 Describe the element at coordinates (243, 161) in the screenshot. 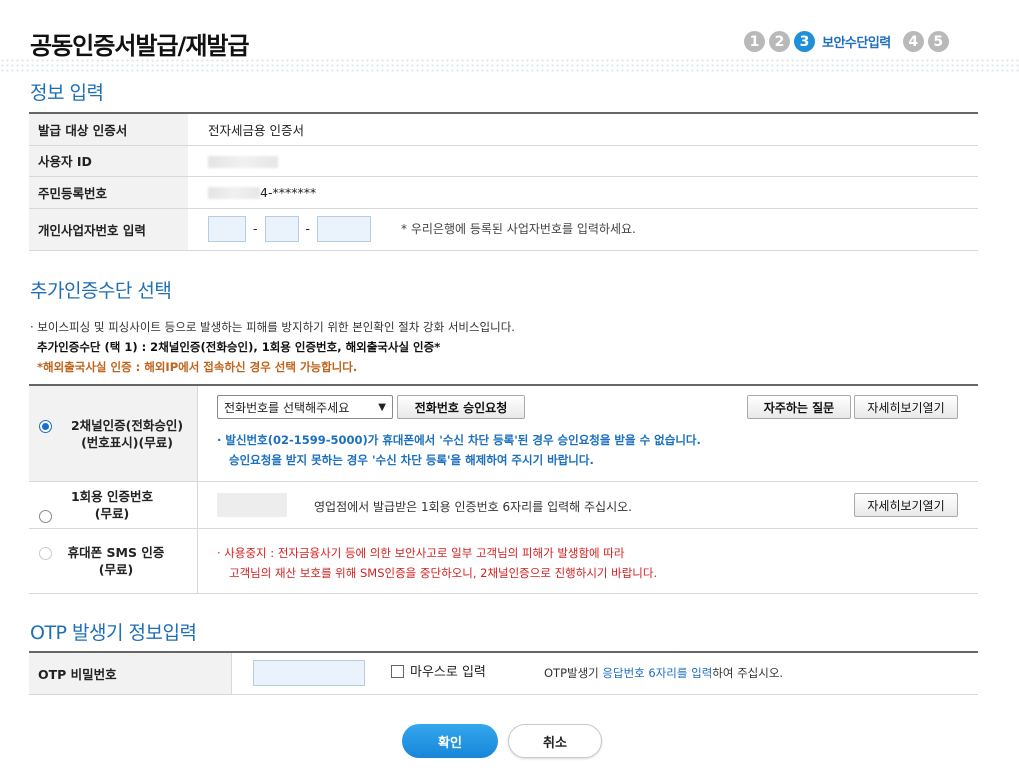

I see `user-id-value-masked` at that location.